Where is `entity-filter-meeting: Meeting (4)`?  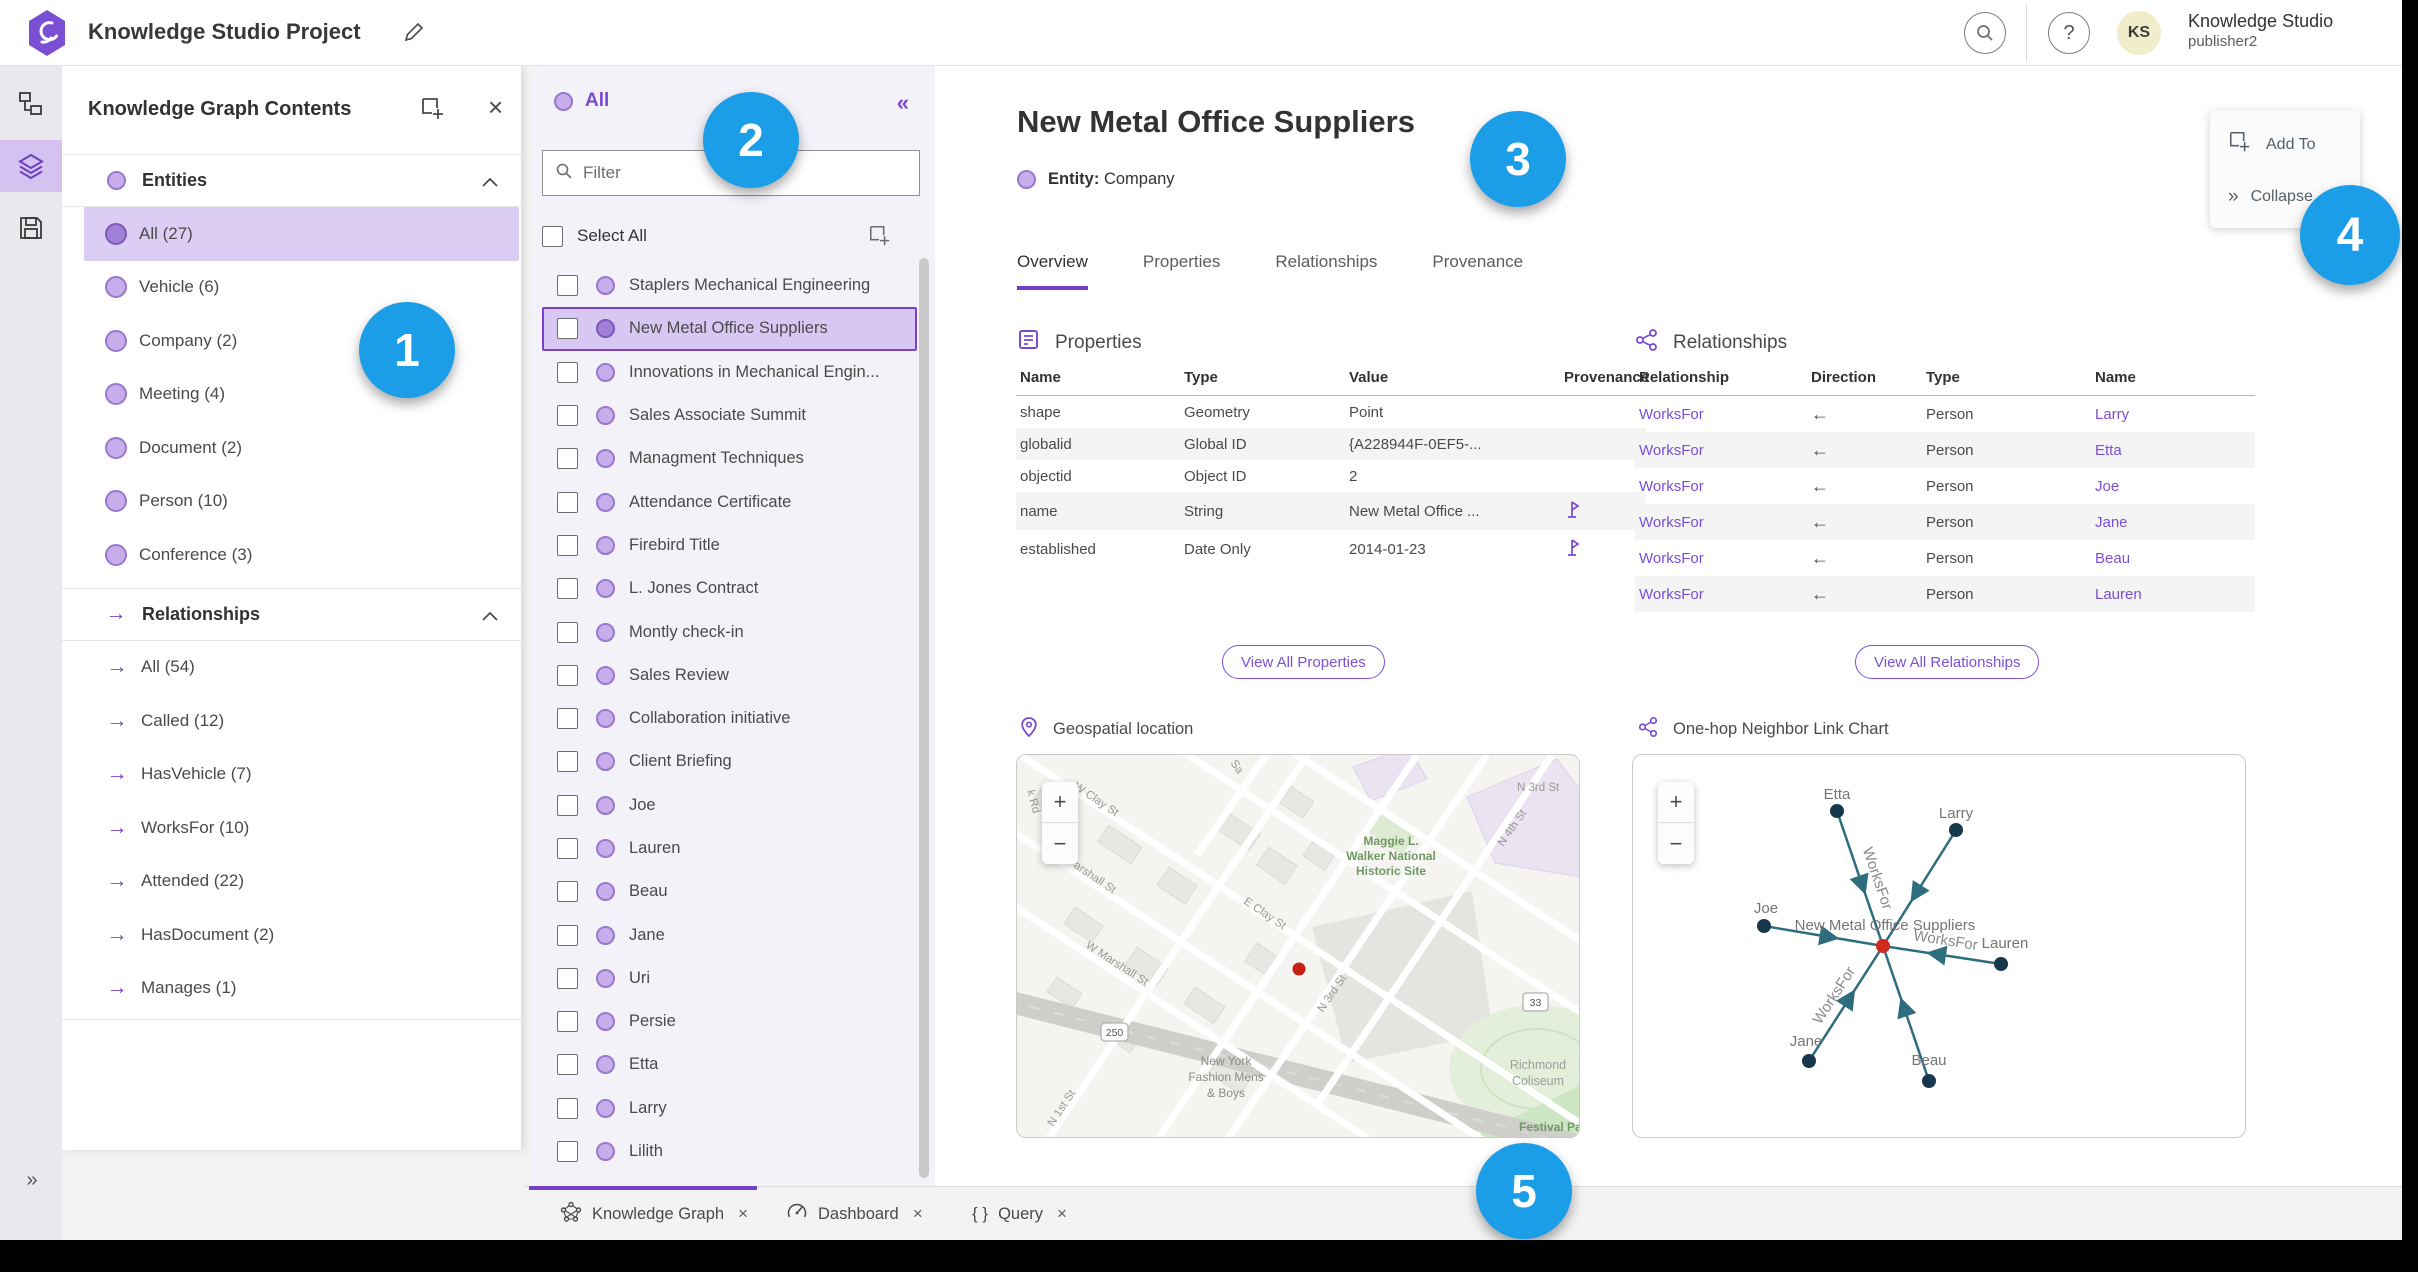
entity-filter-meeting: Meeting (4) is located at coordinates (301, 395).